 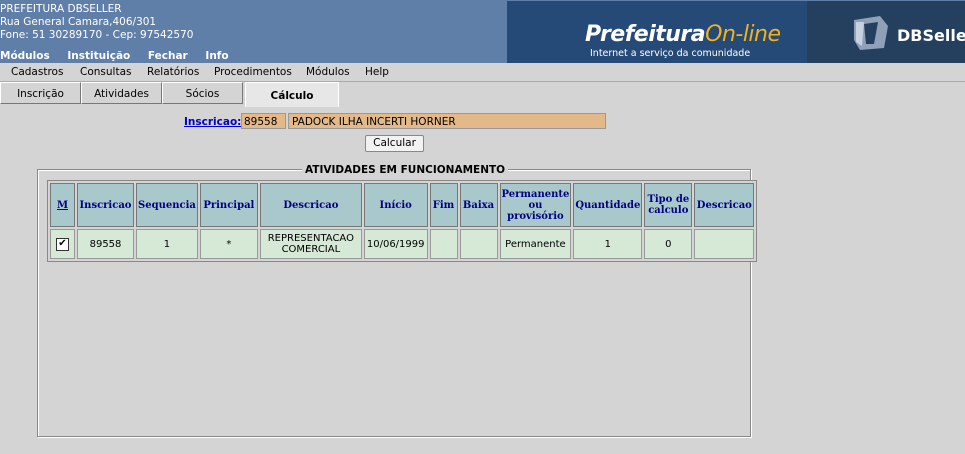 What do you see at coordinates (37, 72) in the screenshot?
I see `menu-cadastros: Cadastros` at bounding box center [37, 72].